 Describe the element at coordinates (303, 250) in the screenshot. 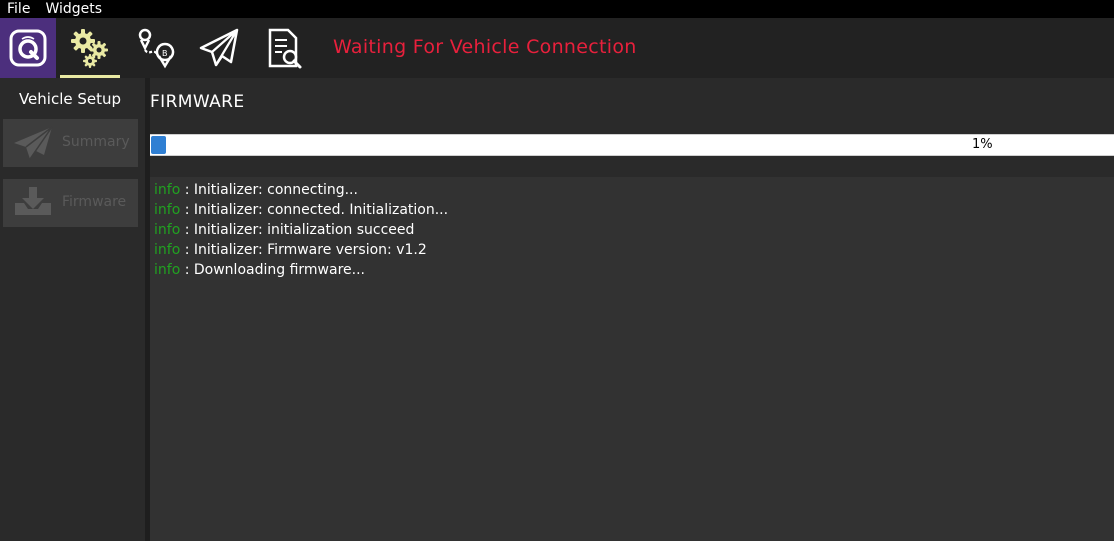

I see `log-message: : Initializer: Firmware version: v1.2` at that location.